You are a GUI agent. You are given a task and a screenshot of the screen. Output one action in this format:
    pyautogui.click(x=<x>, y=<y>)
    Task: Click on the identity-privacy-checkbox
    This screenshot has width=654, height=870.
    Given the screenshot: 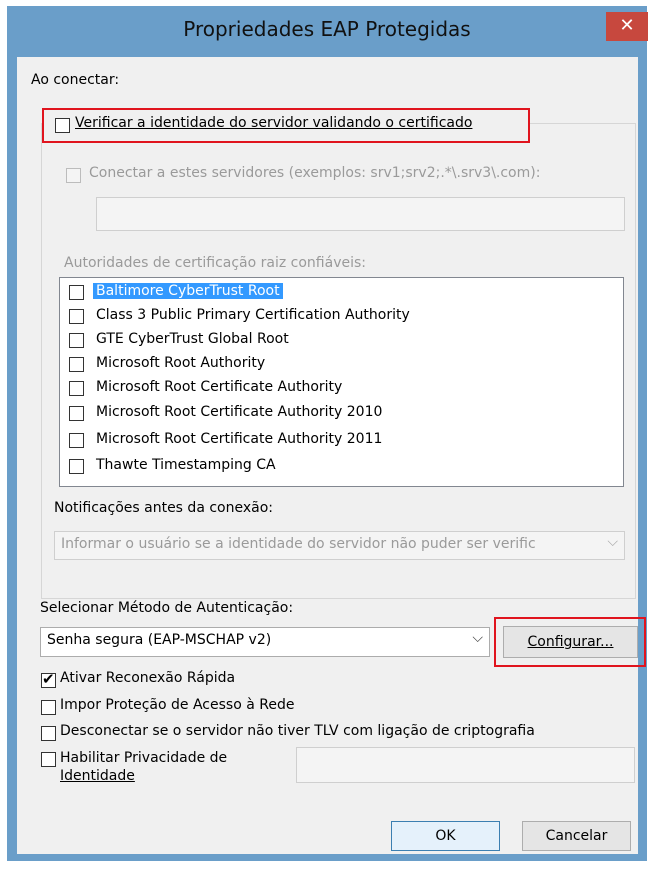 What is the action you would take?
    pyautogui.click(x=48, y=759)
    